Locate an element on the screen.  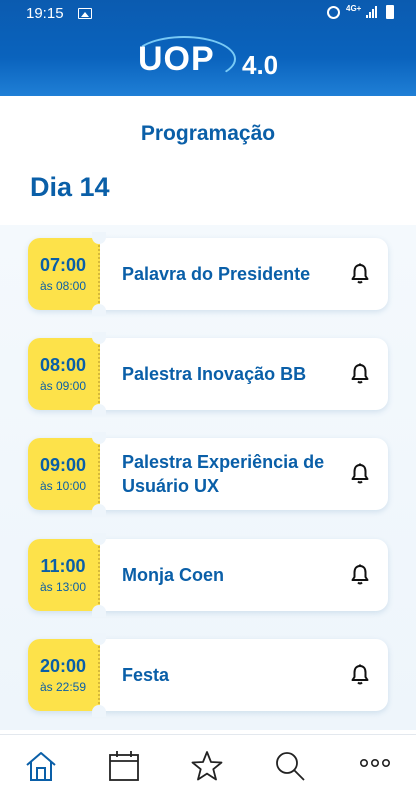
logo-text: UOP is located at coordinates (176, 59).